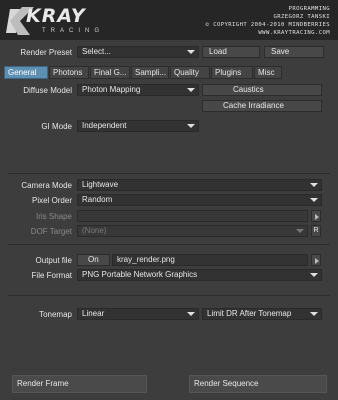 This screenshot has width=338, height=400. What do you see at coordinates (199, 185) in the screenshot?
I see `camera-mode-dropdown: Lightwave` at bounding box center [199, 185].